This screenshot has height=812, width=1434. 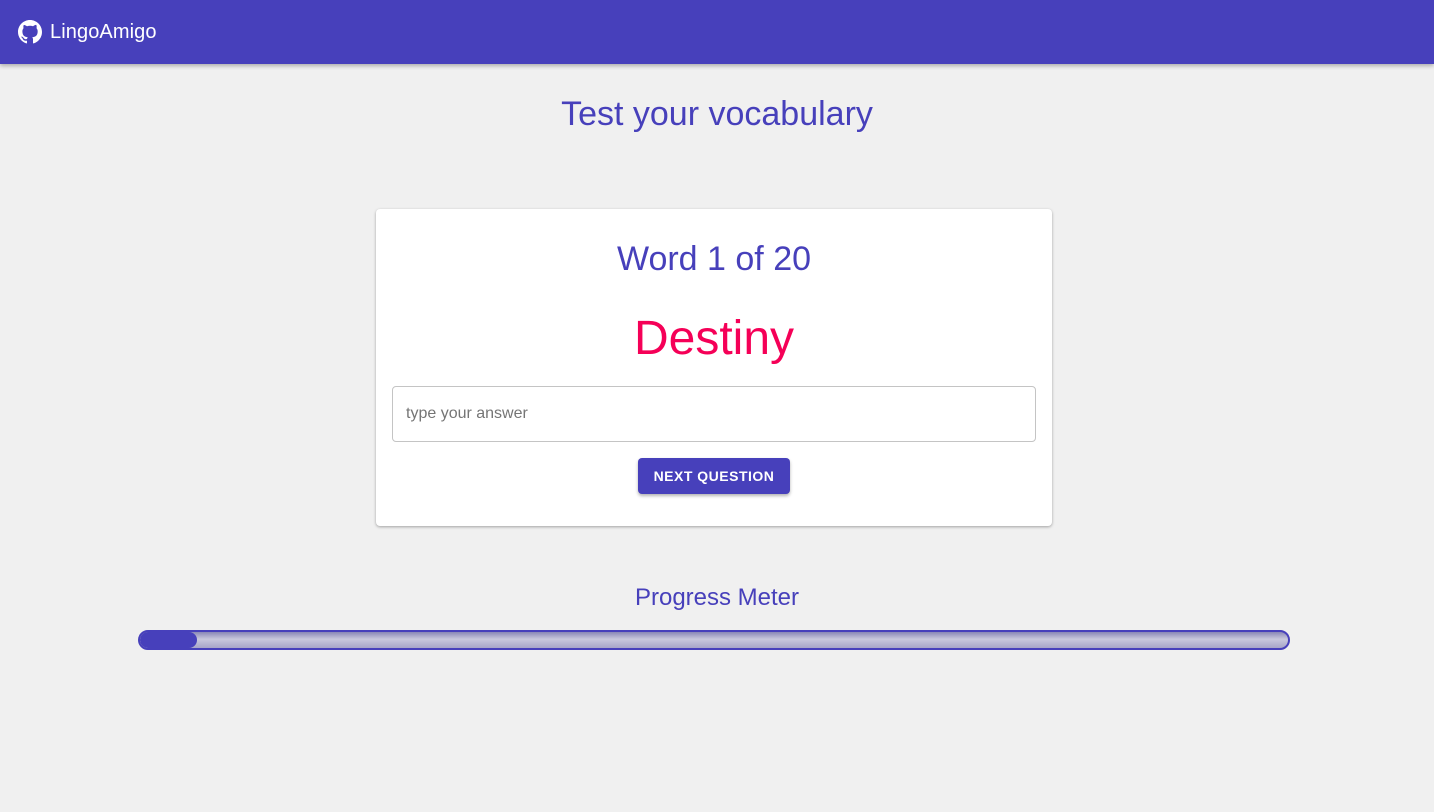 What do you see at coordinates (717, 32) in the screenshot?
I see `app-bar: LingoAmigo` at bounding box center [717, 32].